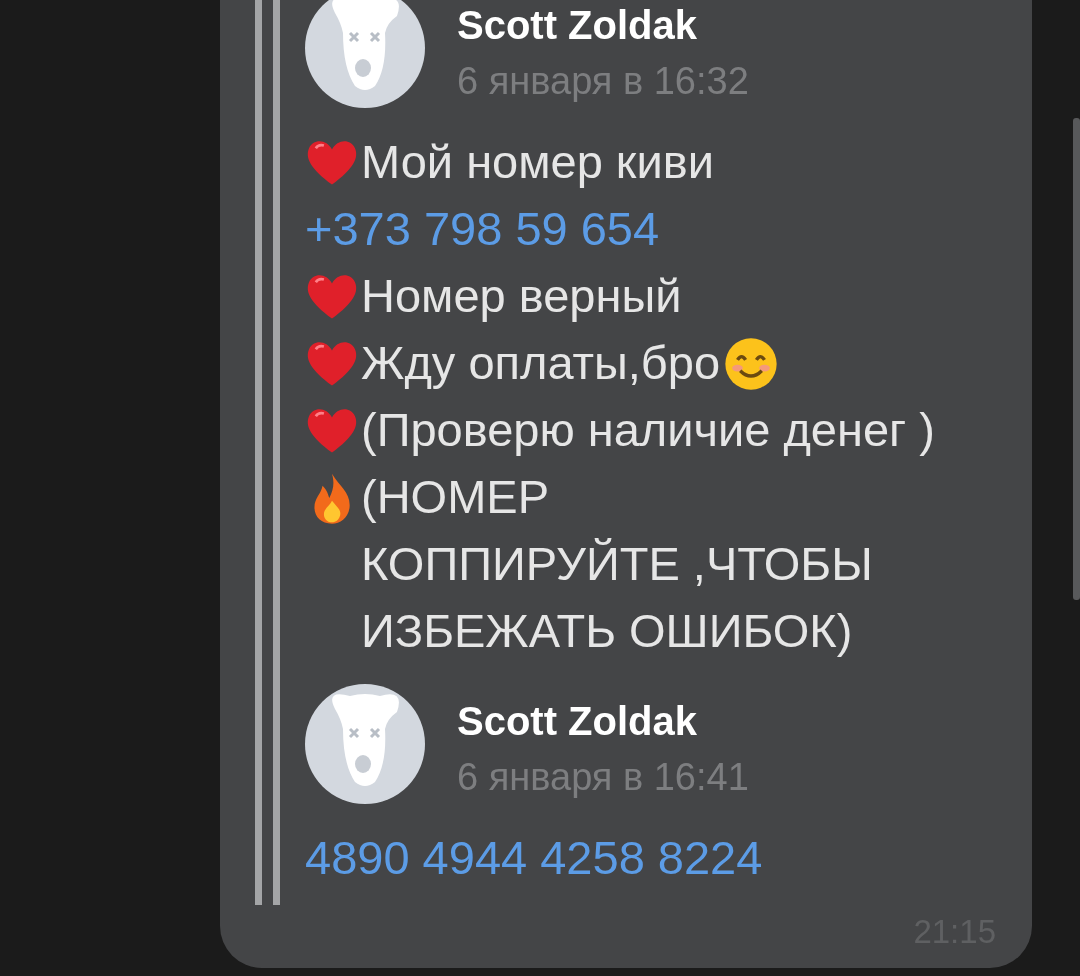  What do you see at coordinates (648, 430) in the screenshot?
I see `message-text: (Проверю наличие денег )` at bounding box center [648, 430].